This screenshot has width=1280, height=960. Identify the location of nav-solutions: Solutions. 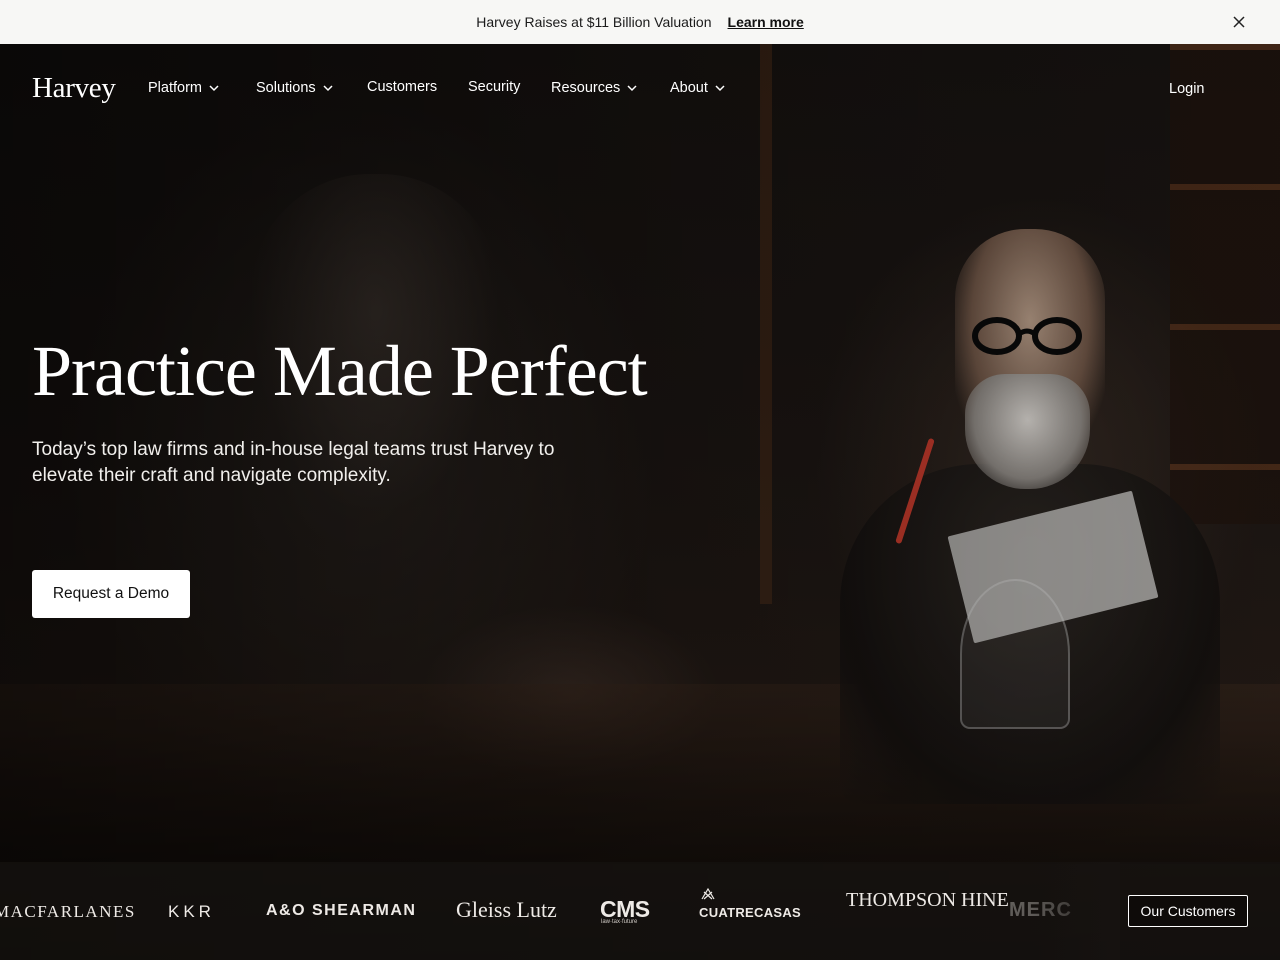
(295, 88).